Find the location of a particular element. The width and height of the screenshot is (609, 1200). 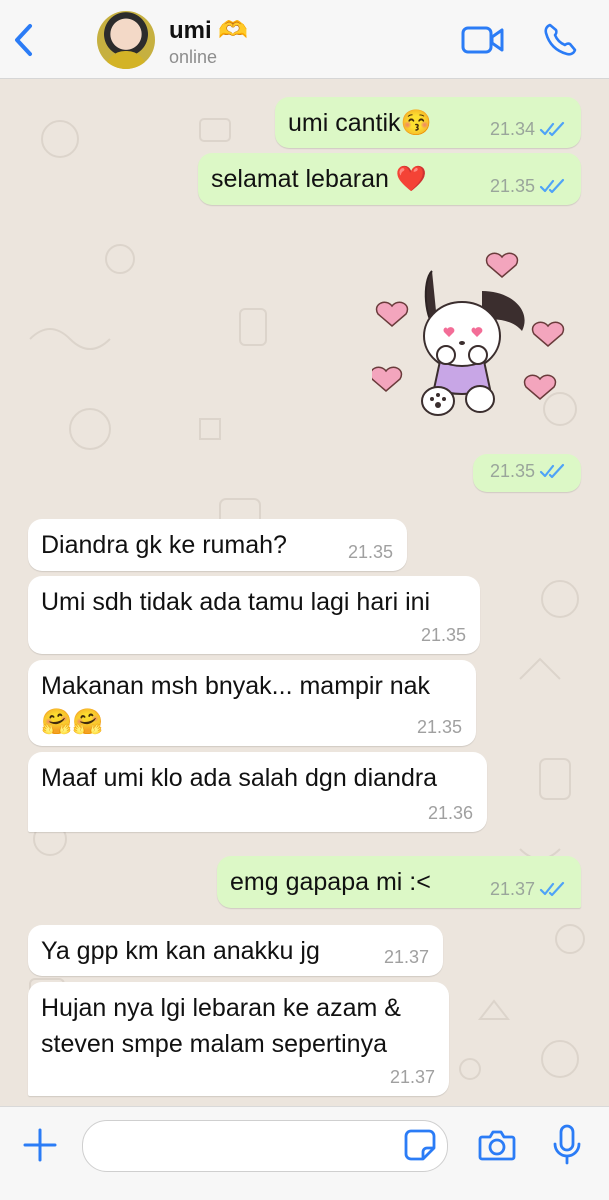

message-text: Umi sdh tidak ada tamu lagi hari ini is located at coordinates (236, 602).